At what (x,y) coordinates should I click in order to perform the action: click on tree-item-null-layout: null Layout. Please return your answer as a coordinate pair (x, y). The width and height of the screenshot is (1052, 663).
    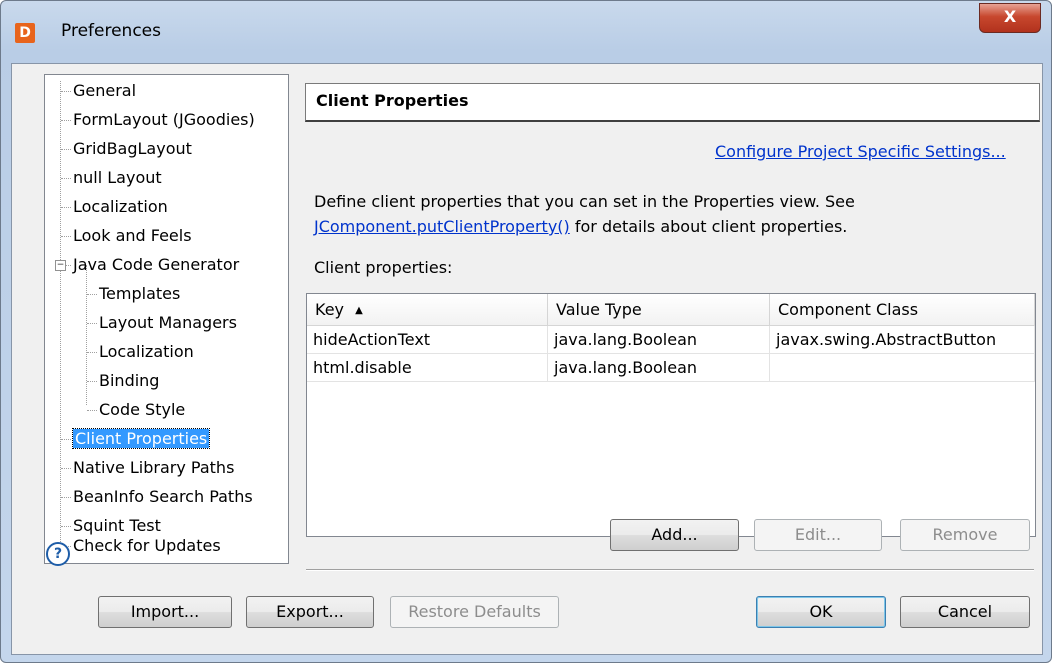
    Looking at the image, I should click on (117, 178).